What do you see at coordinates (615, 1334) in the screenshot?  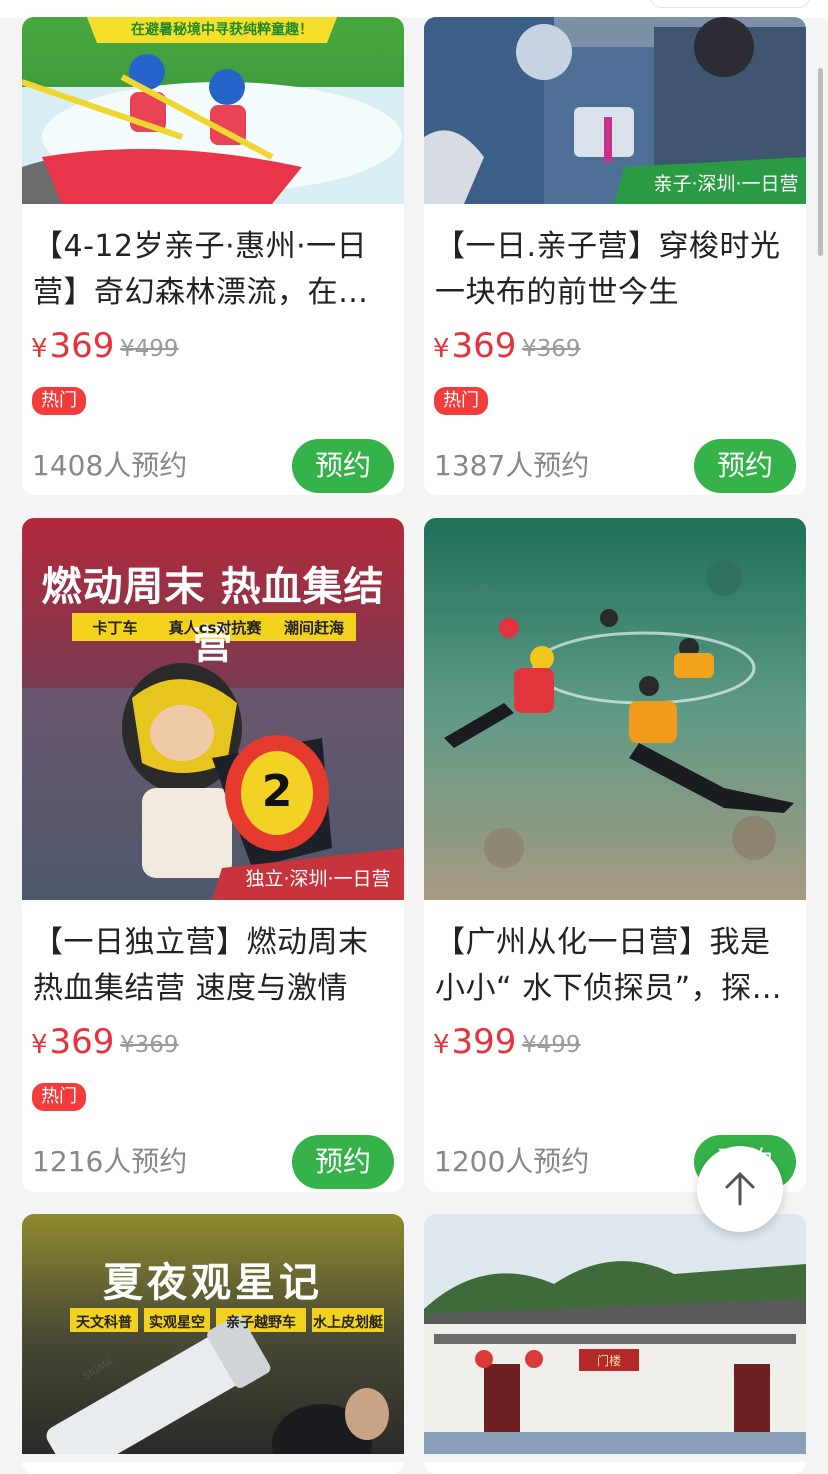 I see `product-image-old-house: 门楼` at bounding box center [615, 1334].